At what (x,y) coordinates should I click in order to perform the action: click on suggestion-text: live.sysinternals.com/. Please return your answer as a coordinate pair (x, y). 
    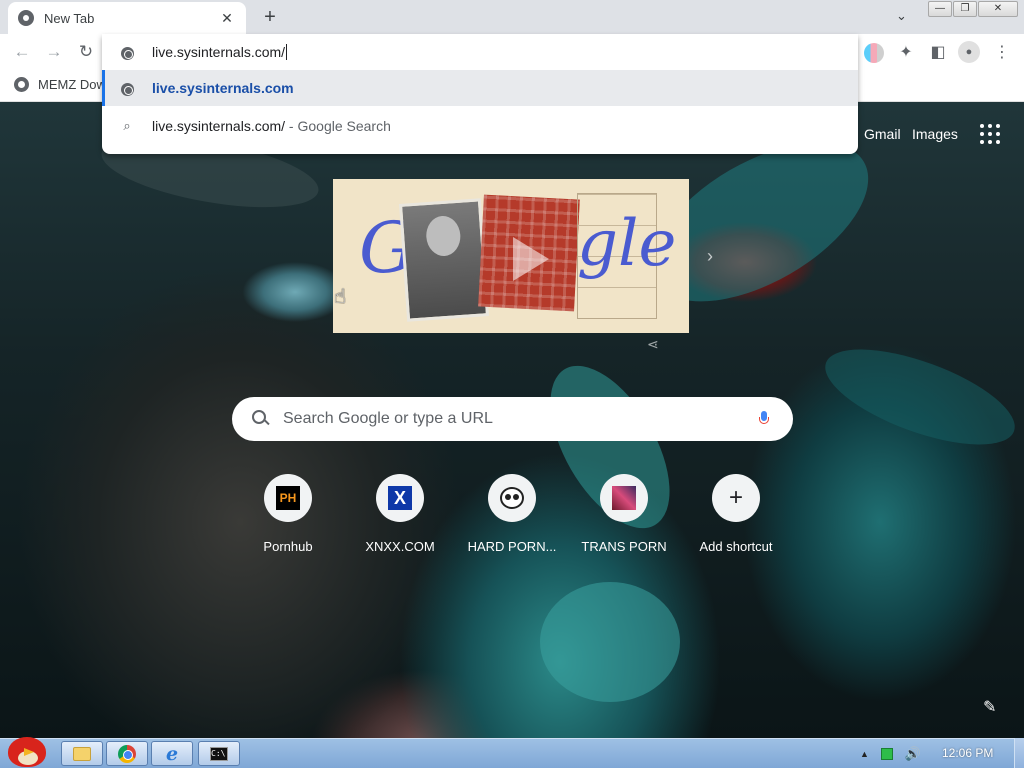
    Looking at the image, I should click on (219, 126).